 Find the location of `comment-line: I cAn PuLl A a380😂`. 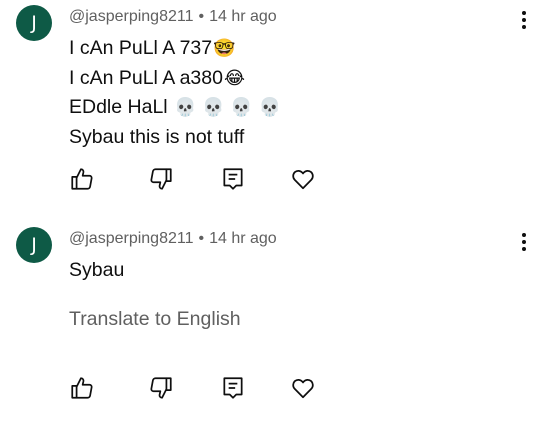

comment-line: I cAn PuLl A a380😂 is located at coordinates (157, 77).